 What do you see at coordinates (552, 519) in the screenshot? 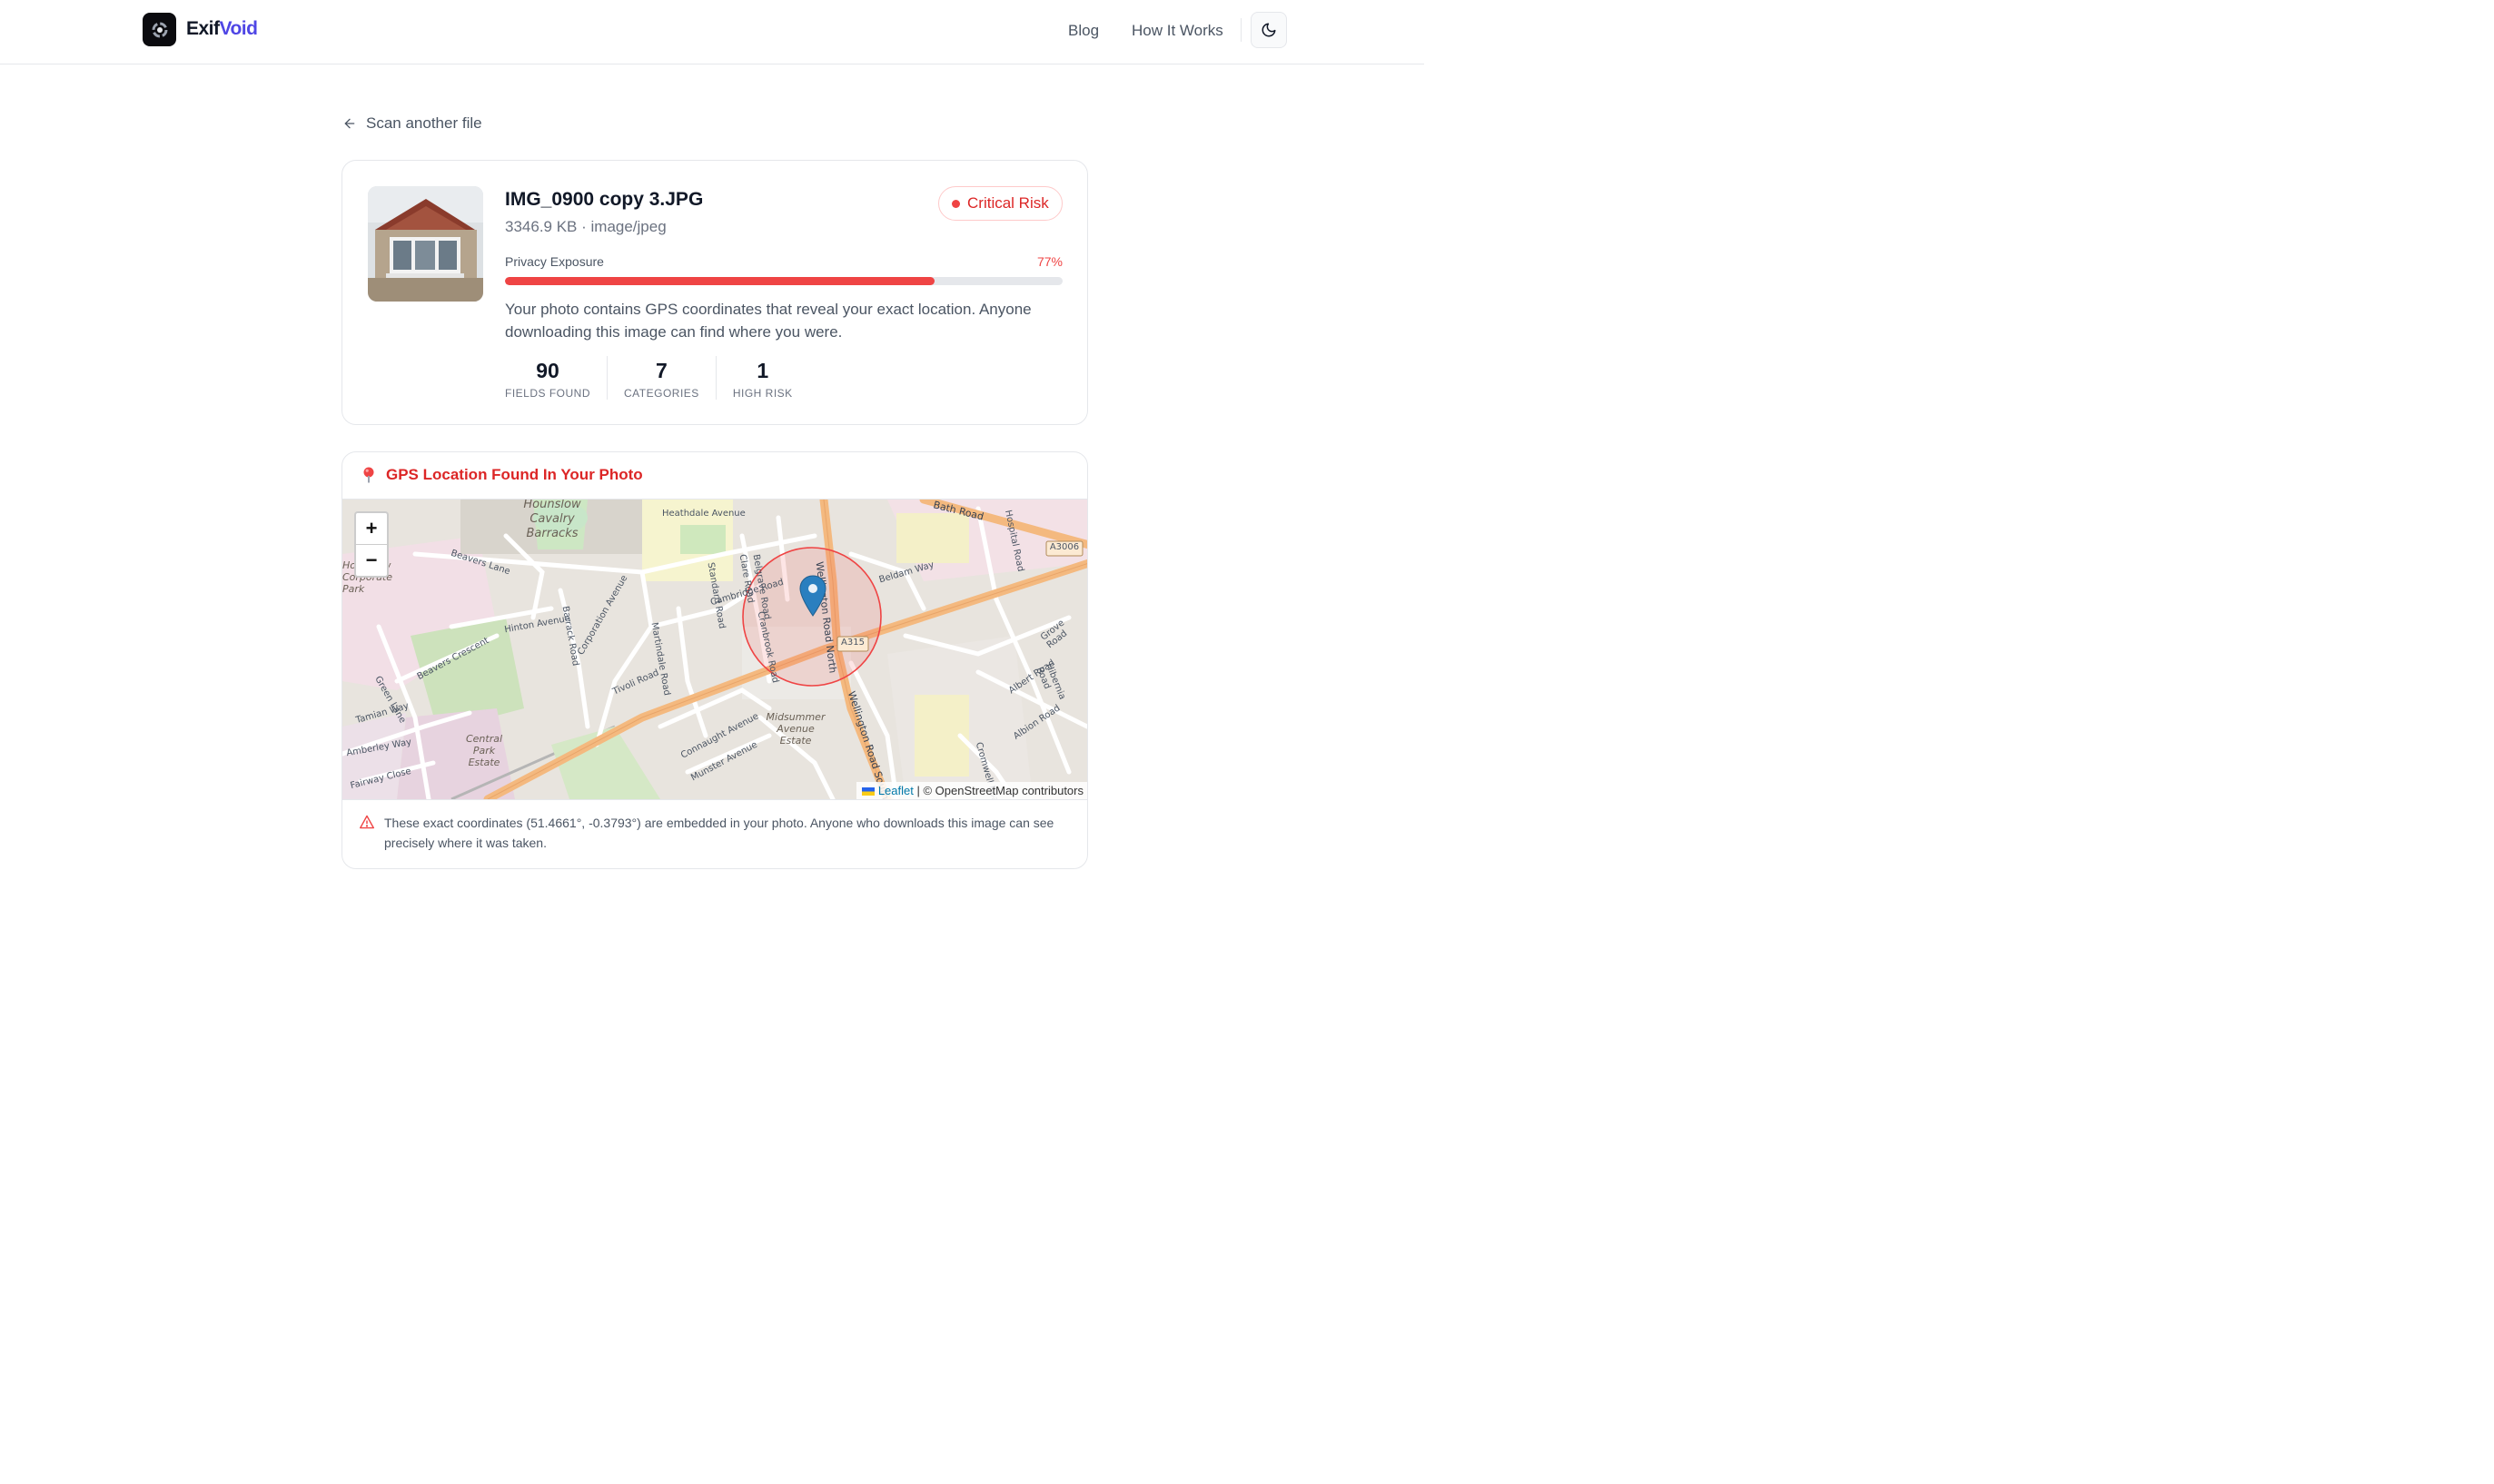
I see `map-place-label: Hounslow Cavalry Barracks` at bounding box center [552, 519].